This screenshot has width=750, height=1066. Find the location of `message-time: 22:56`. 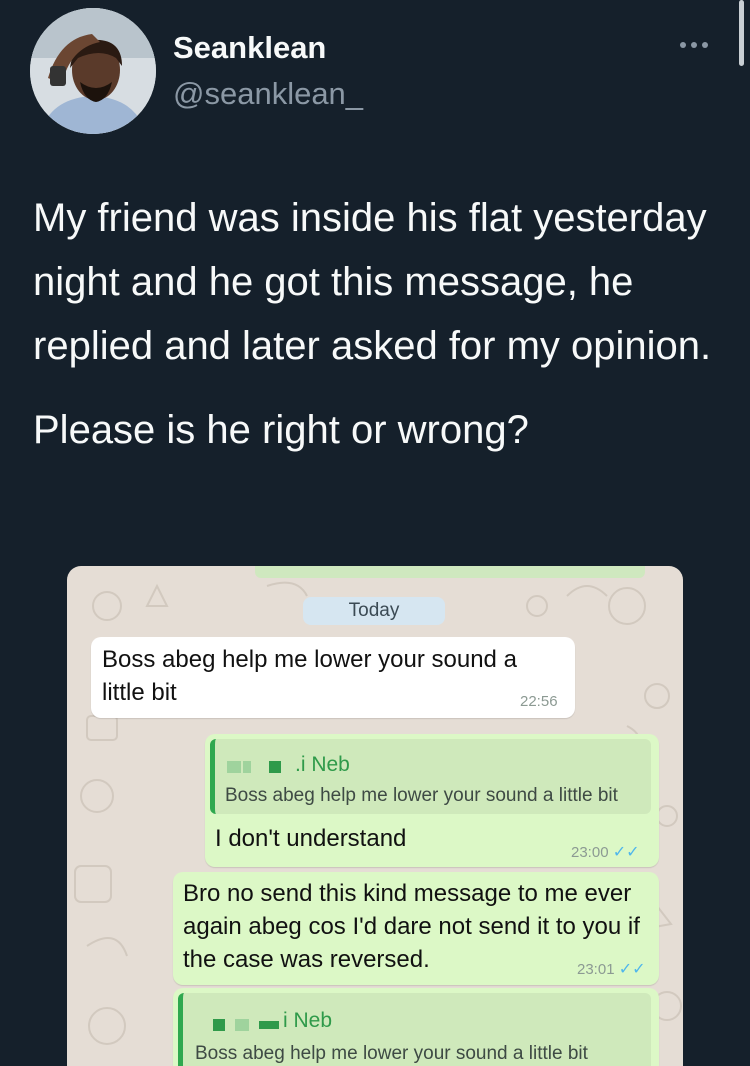

message-time: 22:56 is located at coordinates (539, 701).